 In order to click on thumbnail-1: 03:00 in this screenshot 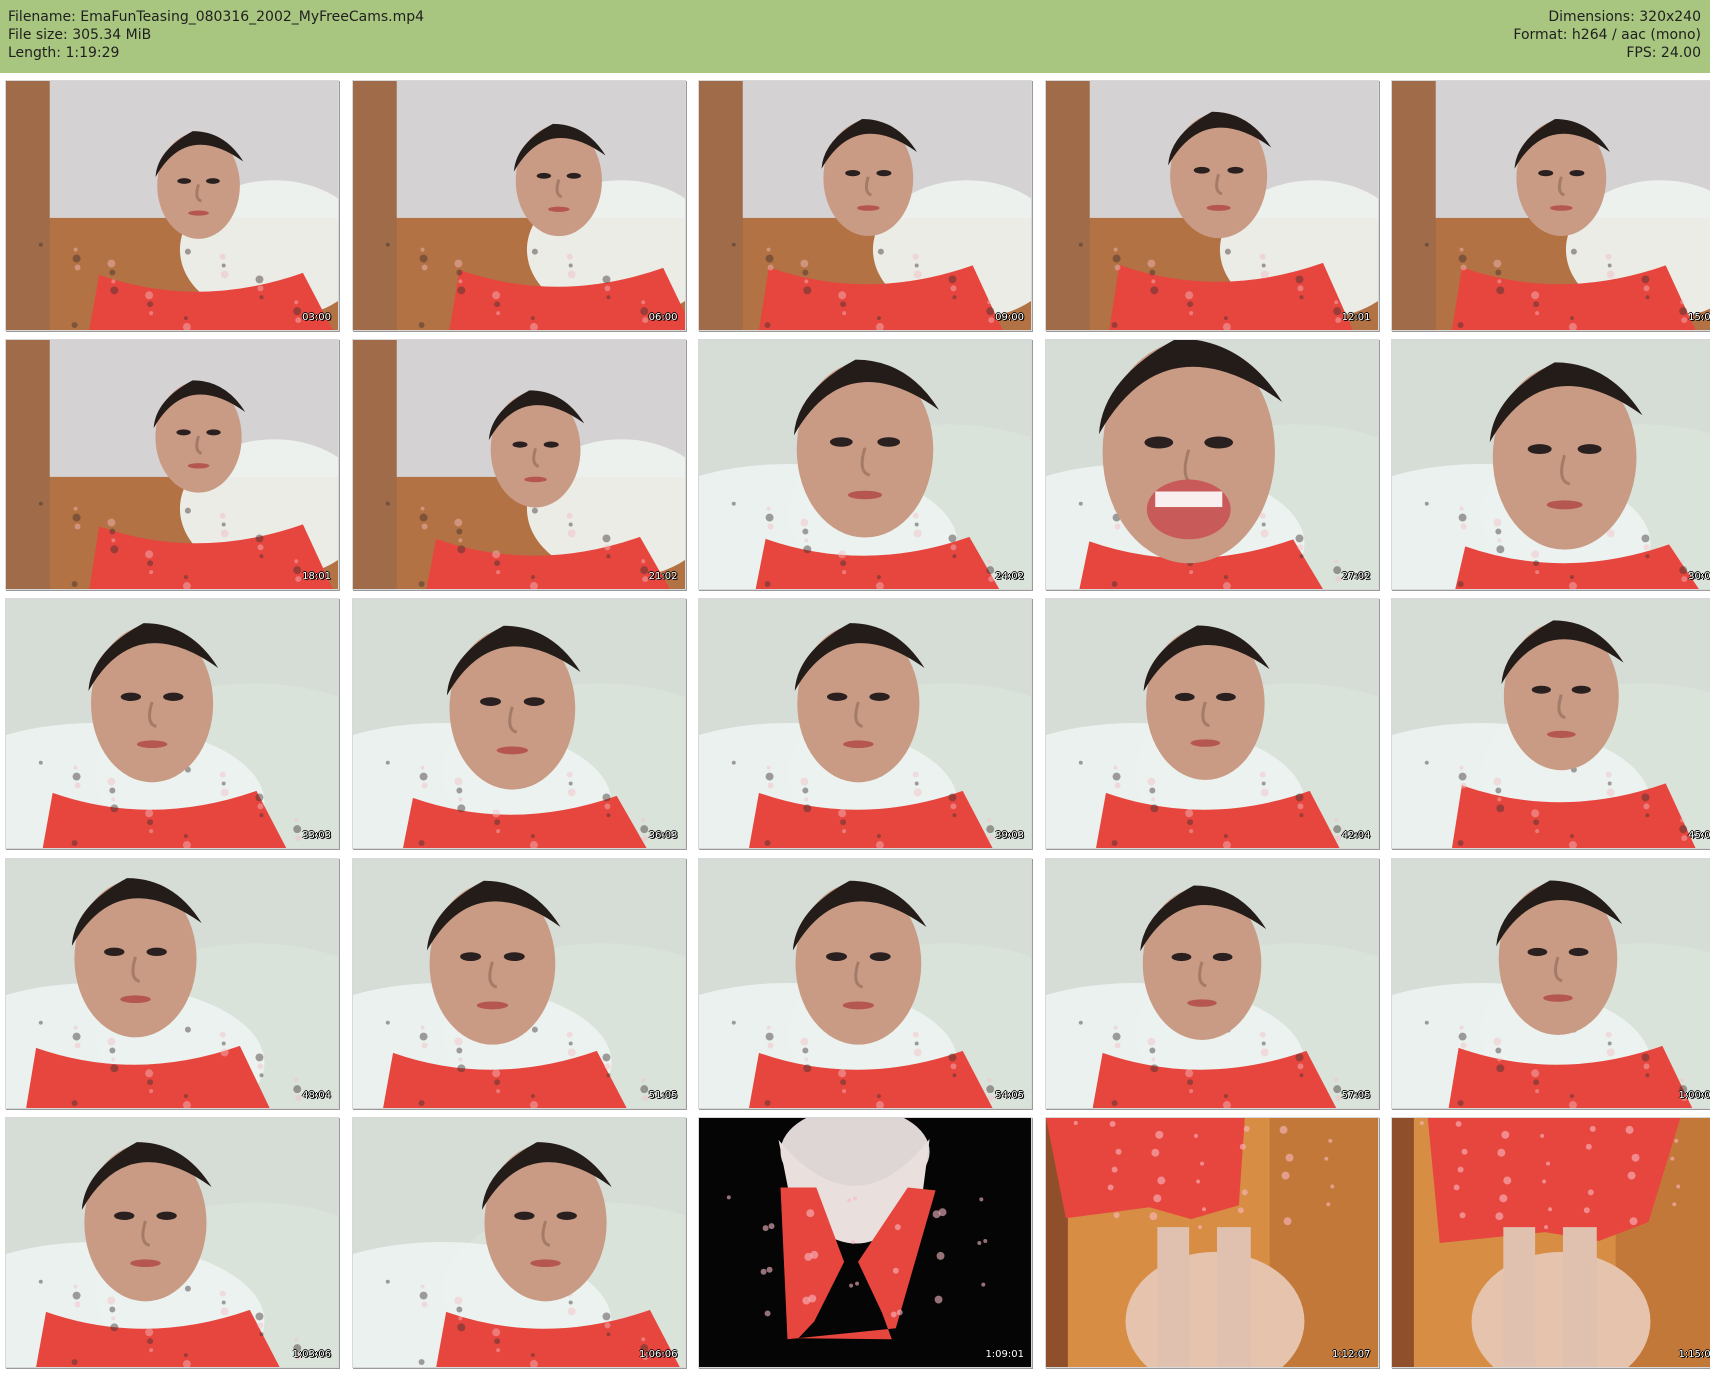, I will do `click(172, 205)`.